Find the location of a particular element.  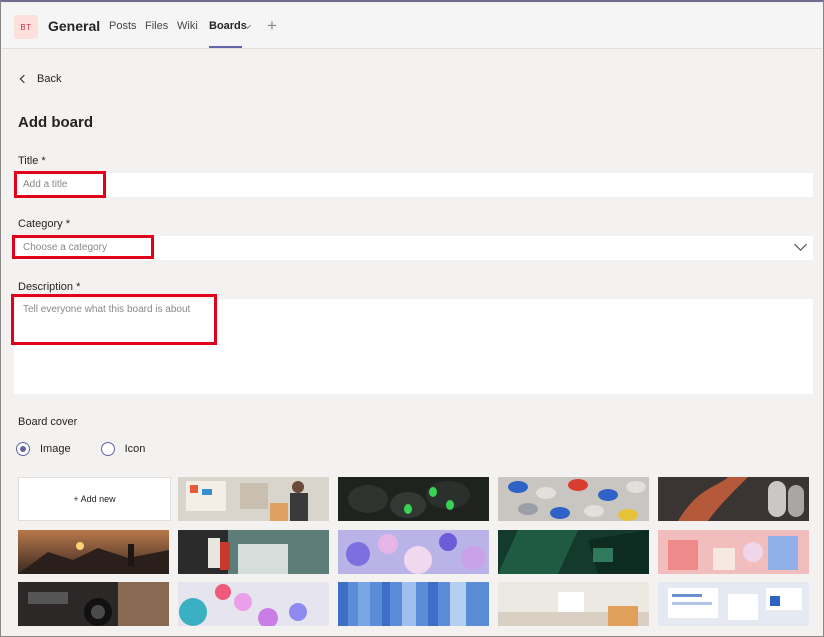

chevron-down-icon is located at coordinates (800, 244).